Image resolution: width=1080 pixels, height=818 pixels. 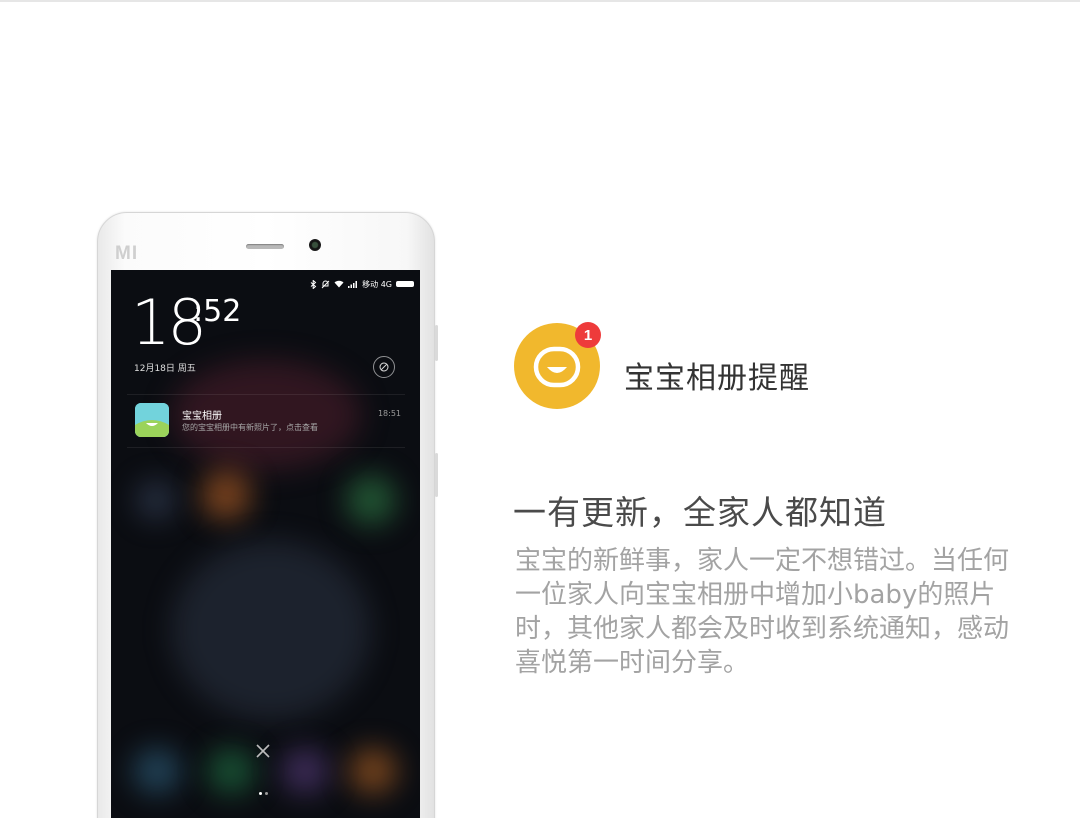 I want to click on baby-album-app-icon, so click(x=152, y=420).